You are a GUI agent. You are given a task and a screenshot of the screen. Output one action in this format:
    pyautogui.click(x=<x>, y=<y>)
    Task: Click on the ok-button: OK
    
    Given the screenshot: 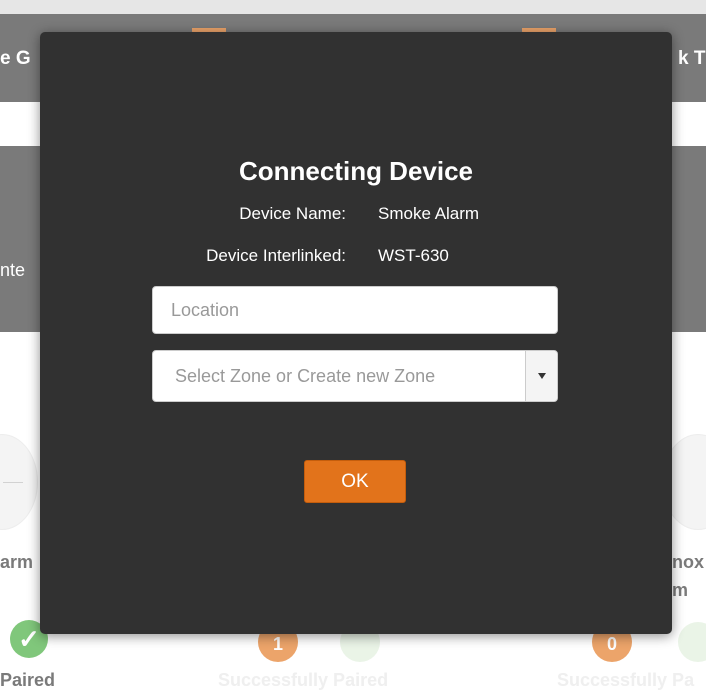 What is the action you would take?
    pyautogui.click(x=355, y=481)
    